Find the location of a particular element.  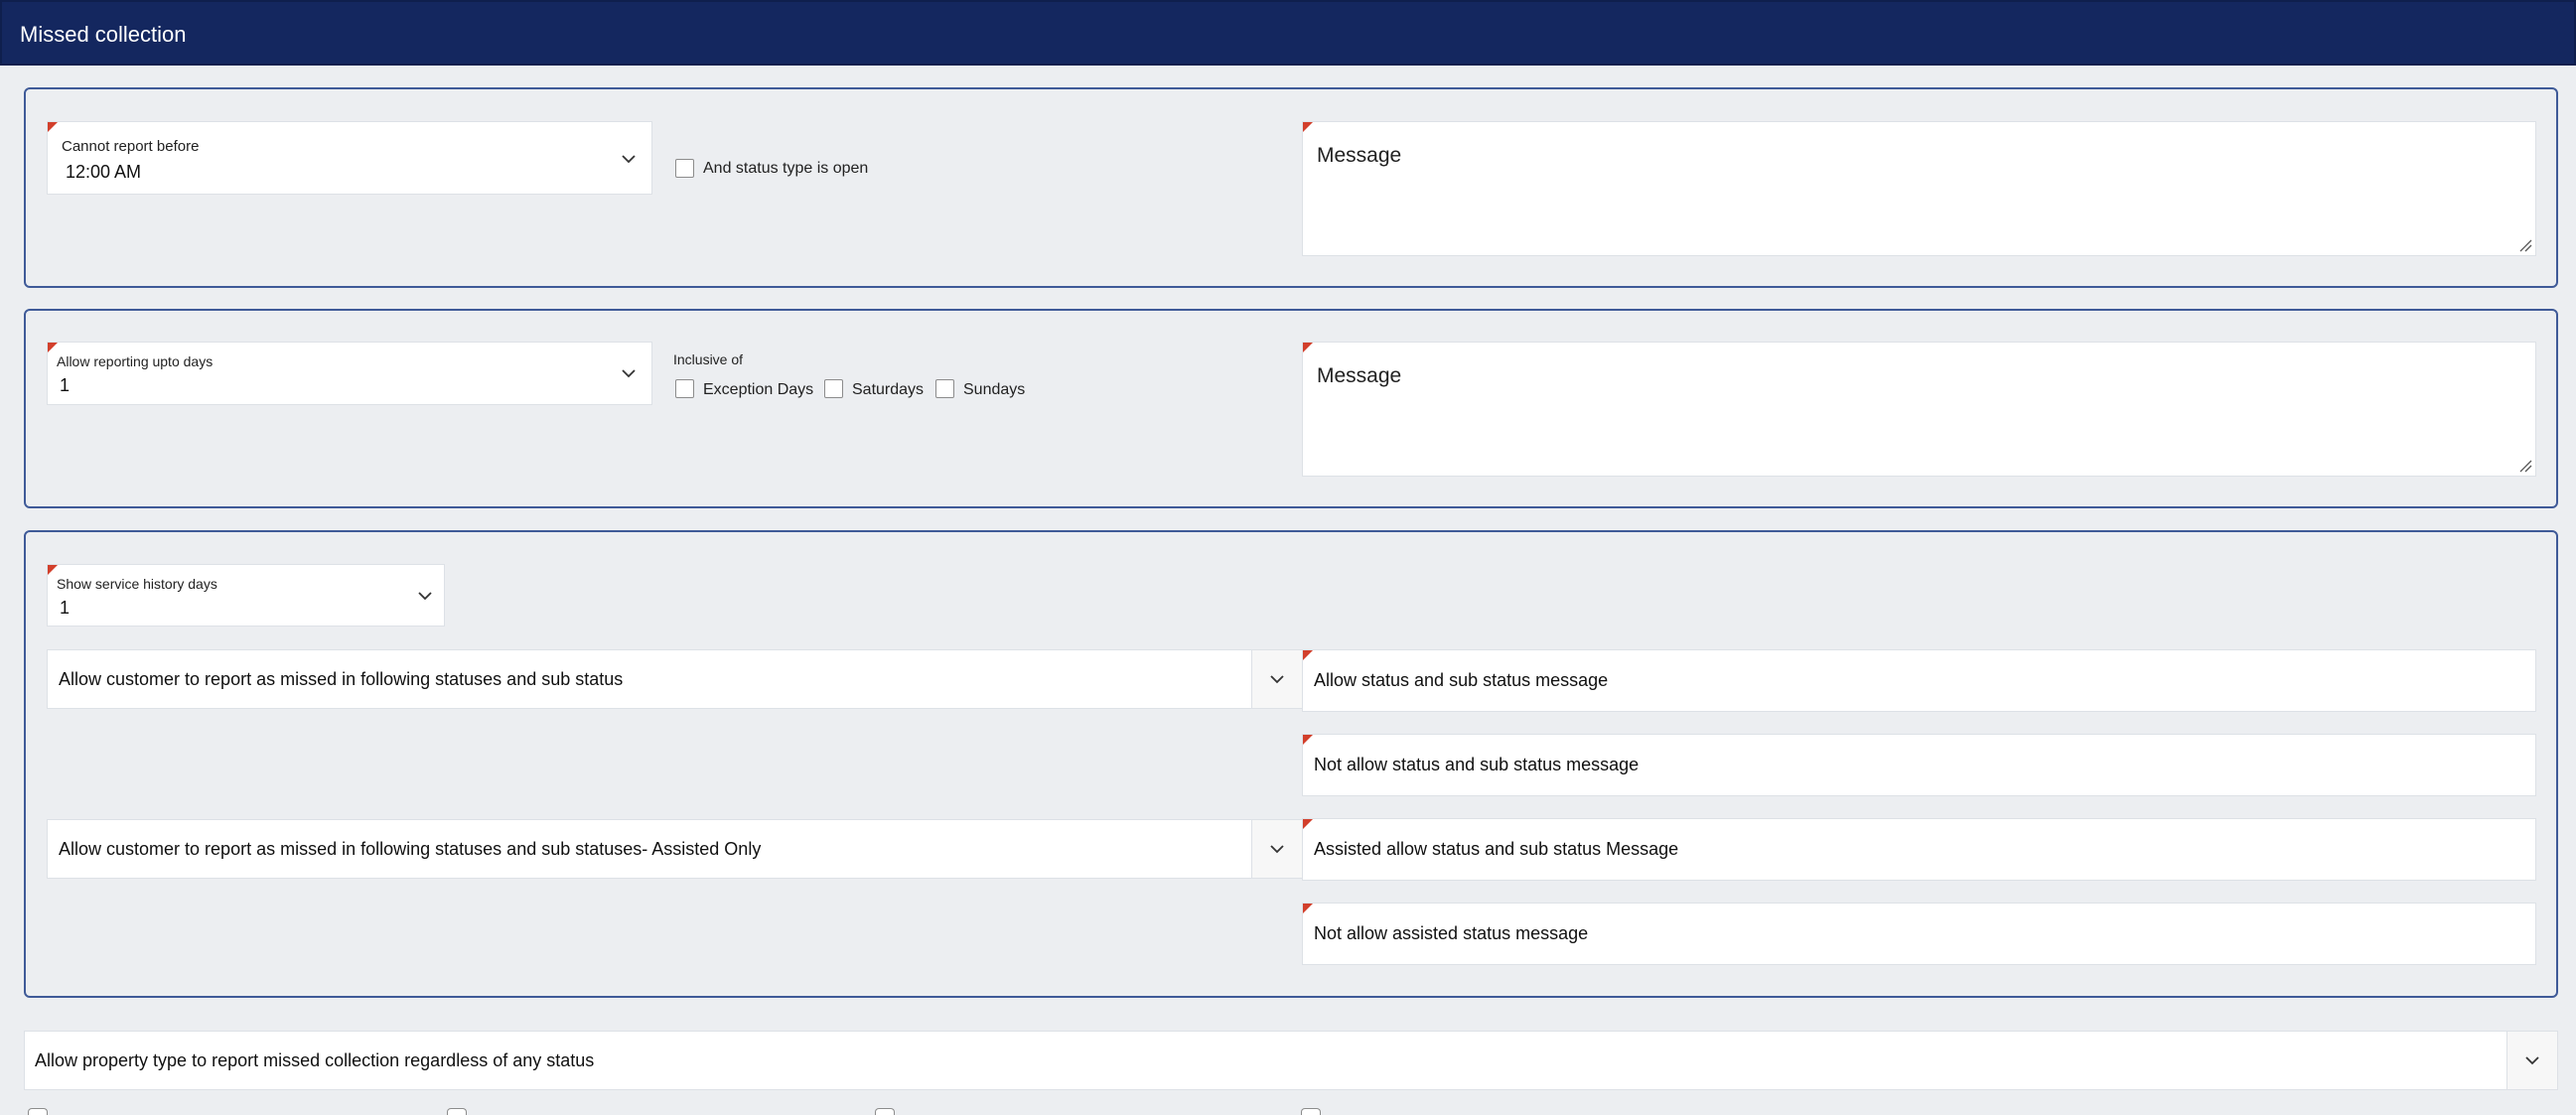

page-header: Missed collection is located at coordinates (1288, 33).